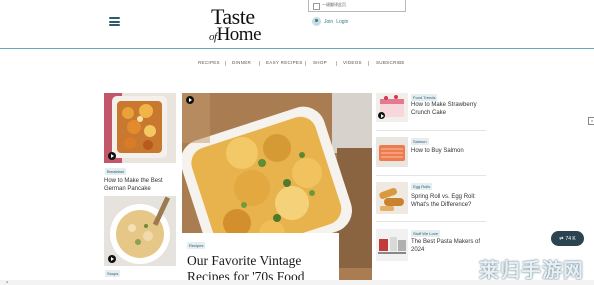 This screenshot has width=594, height=285. What do you see at coordinates (320, 62) in the screenshot?
I see `nav-item-shop: SHOP` at bounding box center [320, 62].